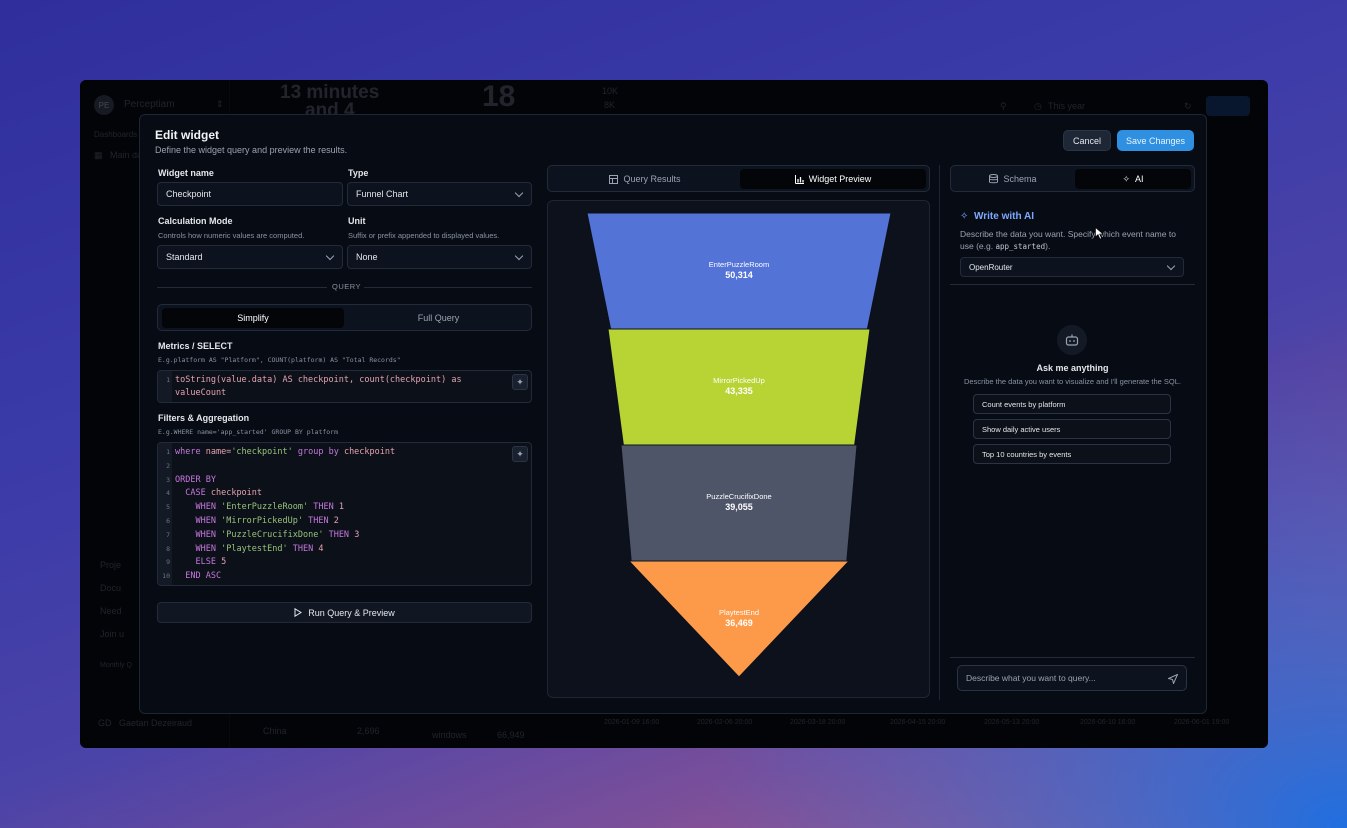 Image resolution: width=1347 pixels, height=828 pixels. What do you see at coordinates (1072, 284) in the screenshot?
I see `ai-divider` at bounding box center [1072, 284].